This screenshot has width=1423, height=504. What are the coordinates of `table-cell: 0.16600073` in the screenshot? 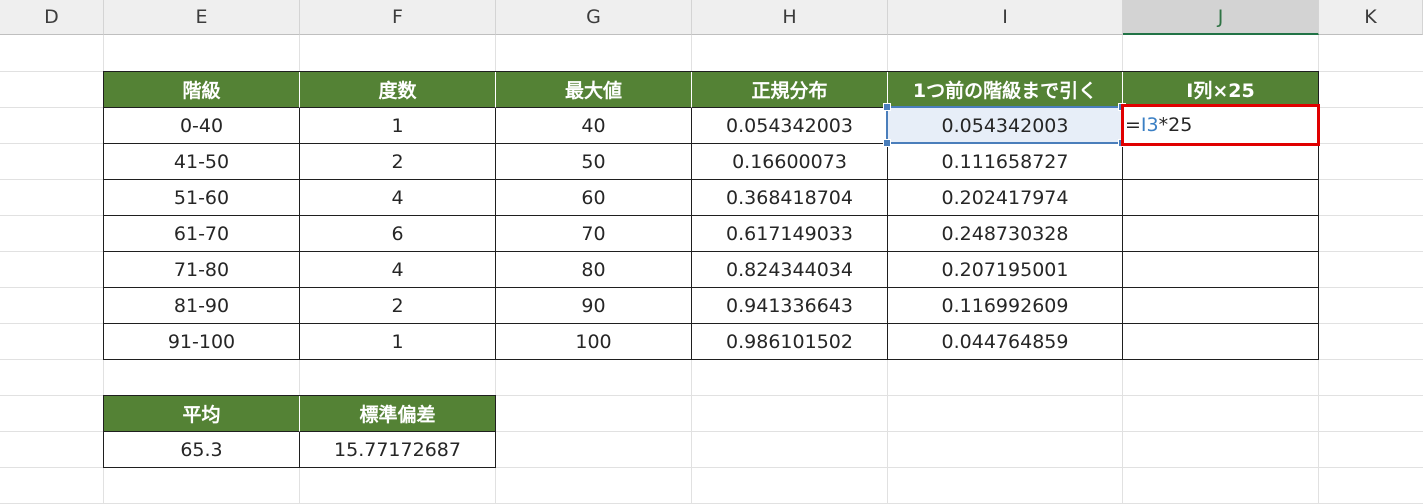 It's located at (790, 162).